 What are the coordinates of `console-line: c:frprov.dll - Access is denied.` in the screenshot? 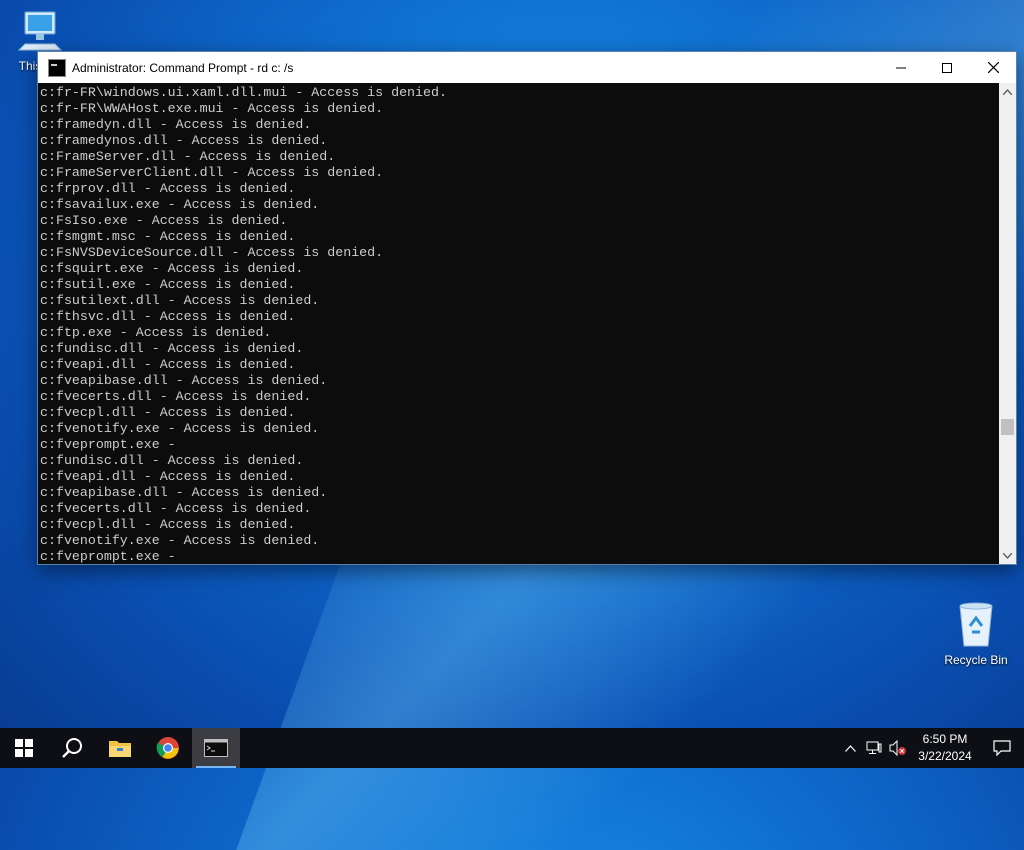 It's located at (168, 188).